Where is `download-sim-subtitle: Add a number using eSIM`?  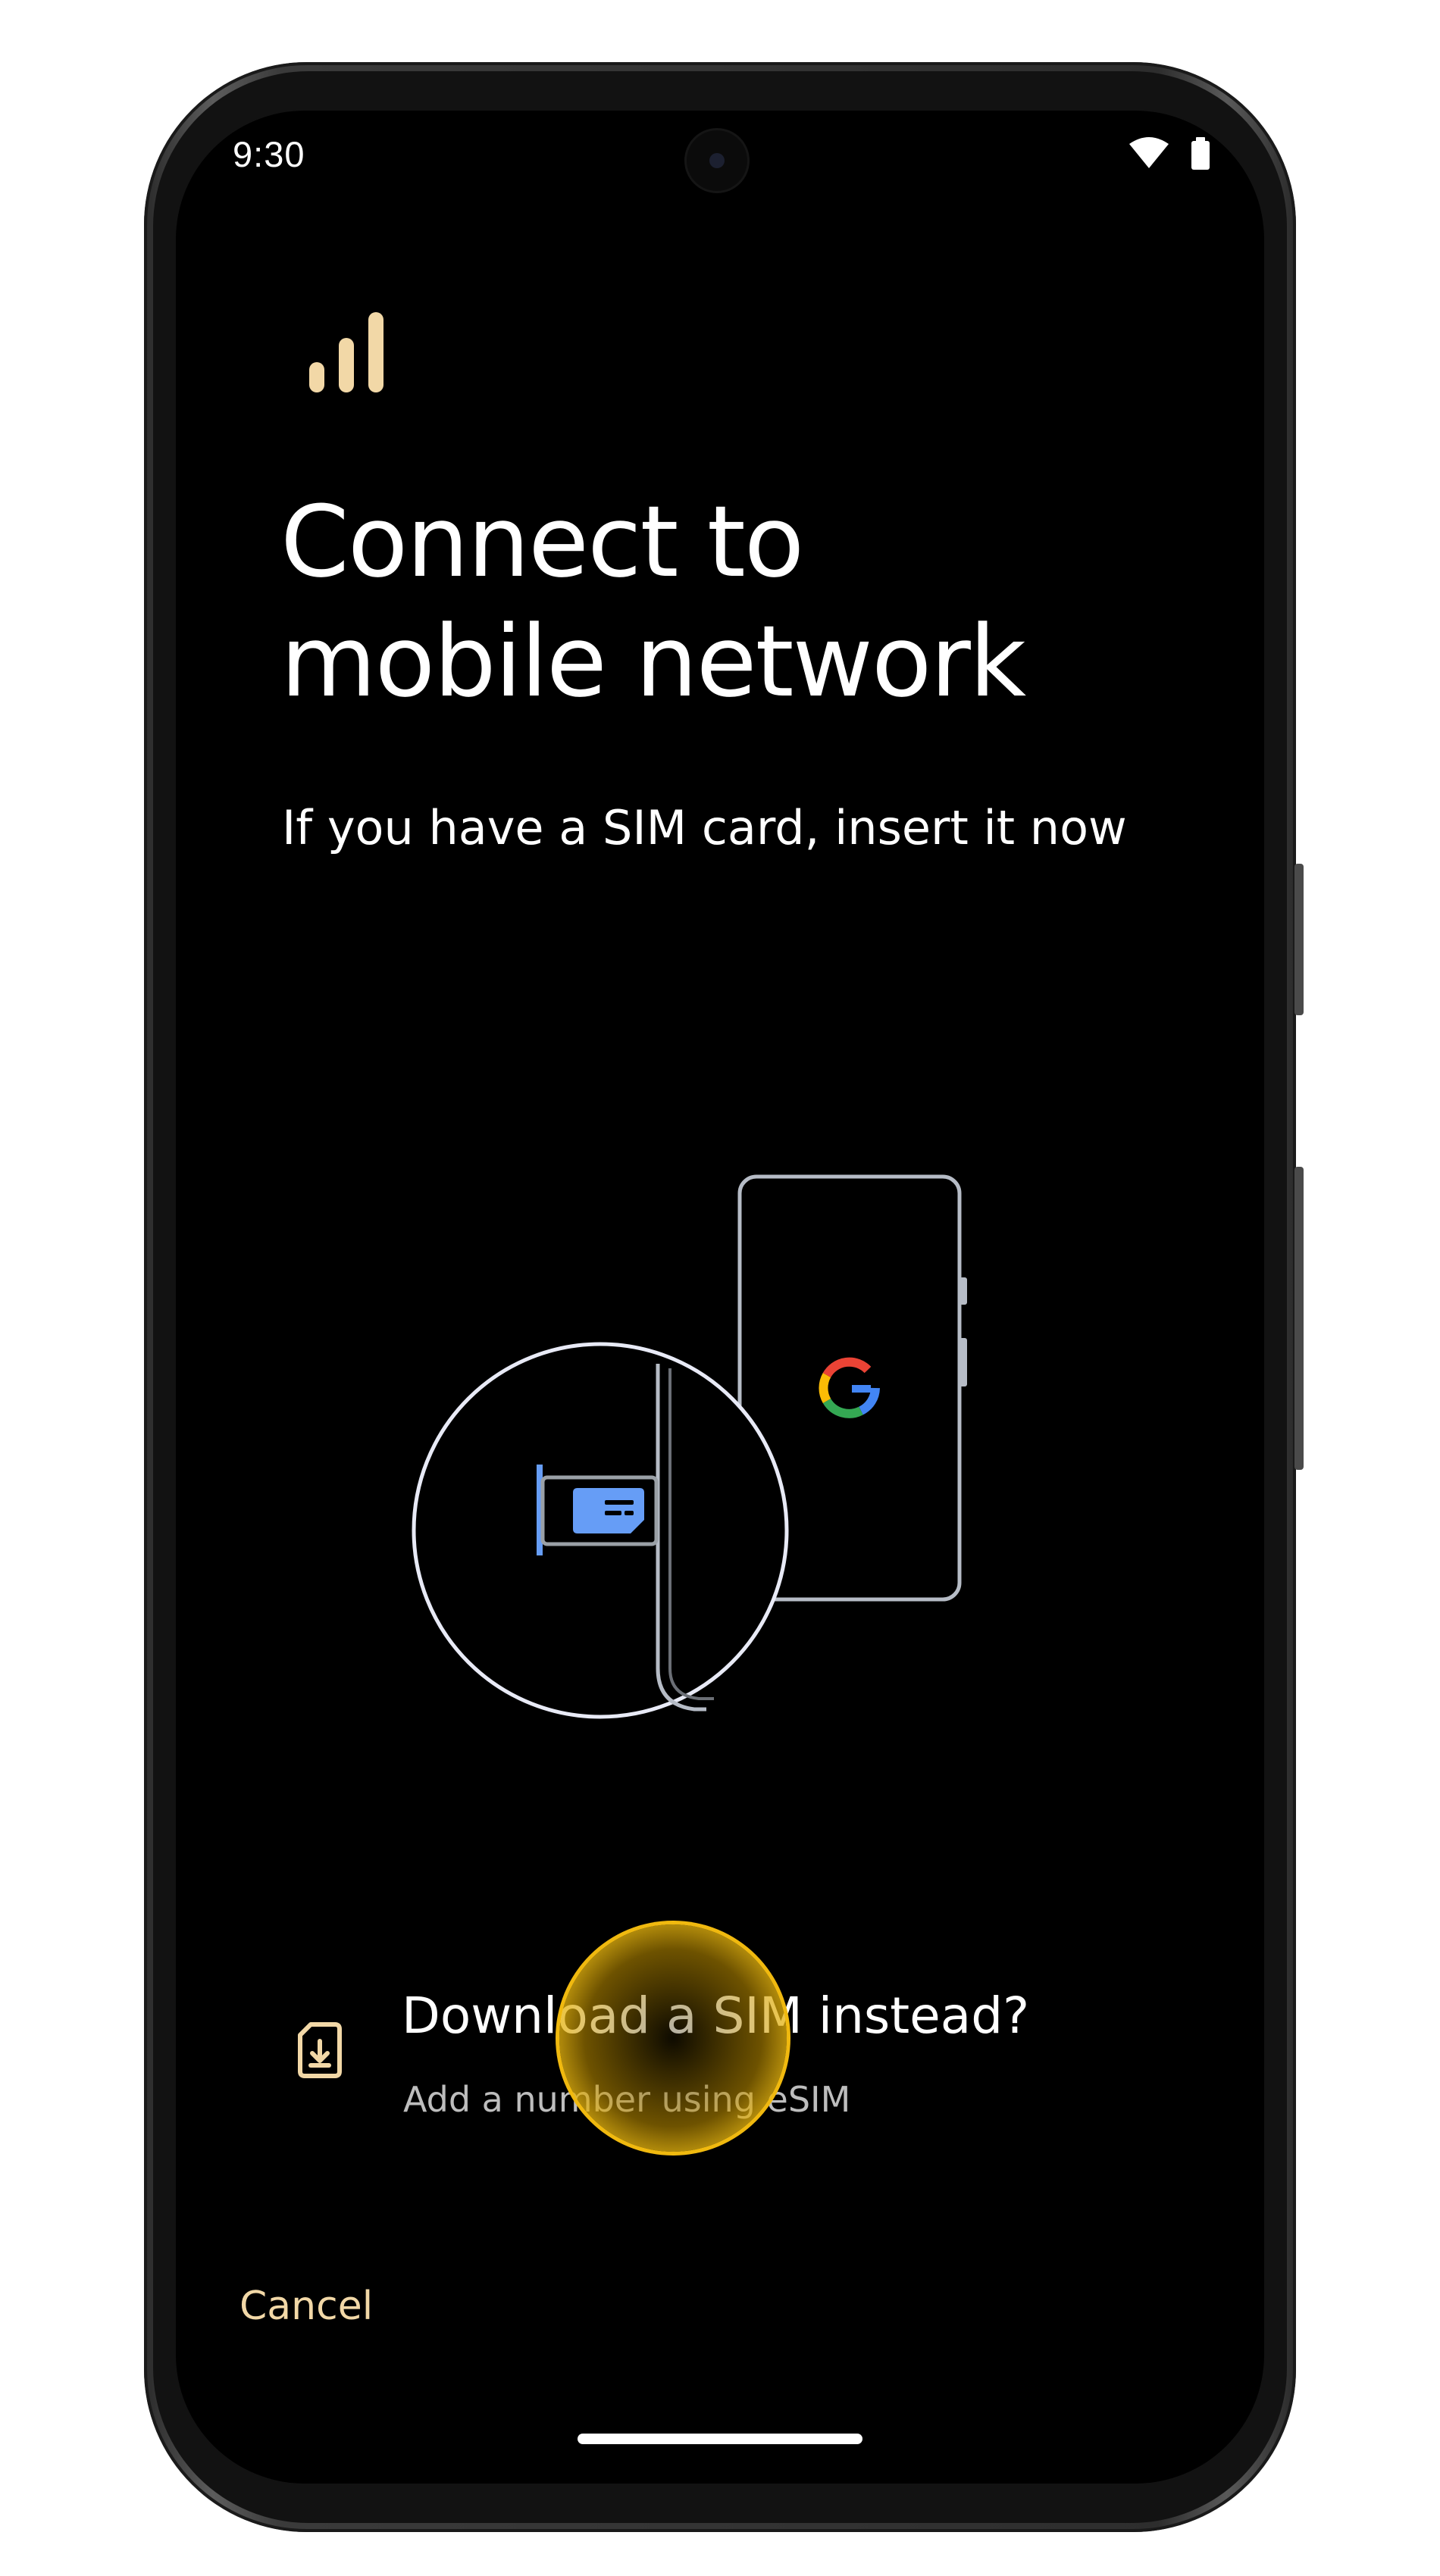 download-sim-subtitle: Add a number using eSIM is located at coordinates (627, 2099).